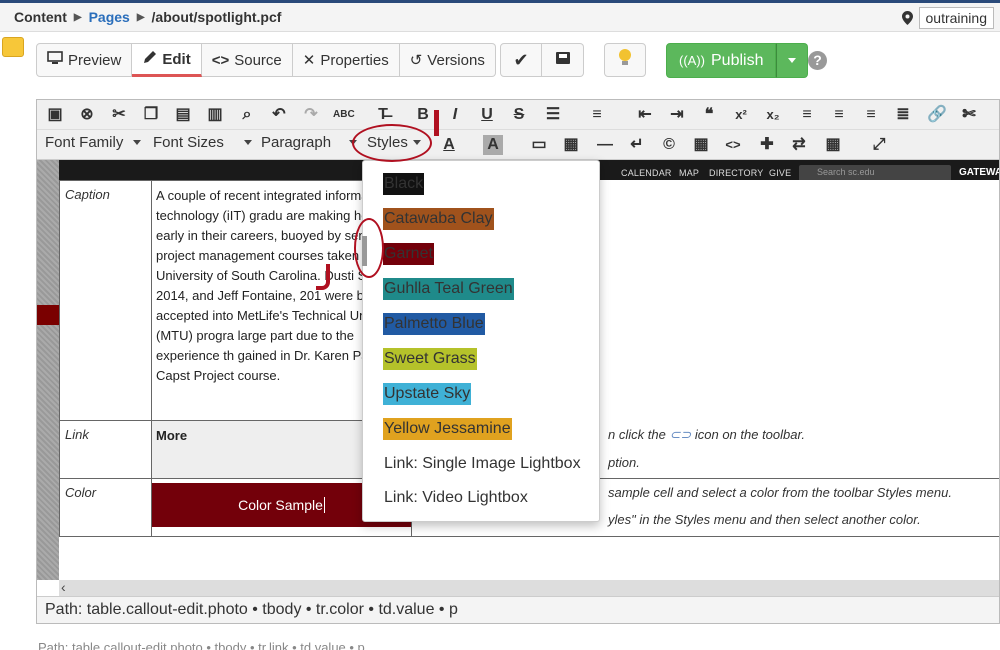 This screenshot has width=1000, height=650. I want to click on plugin-icon: ✚, so click(767, 145).